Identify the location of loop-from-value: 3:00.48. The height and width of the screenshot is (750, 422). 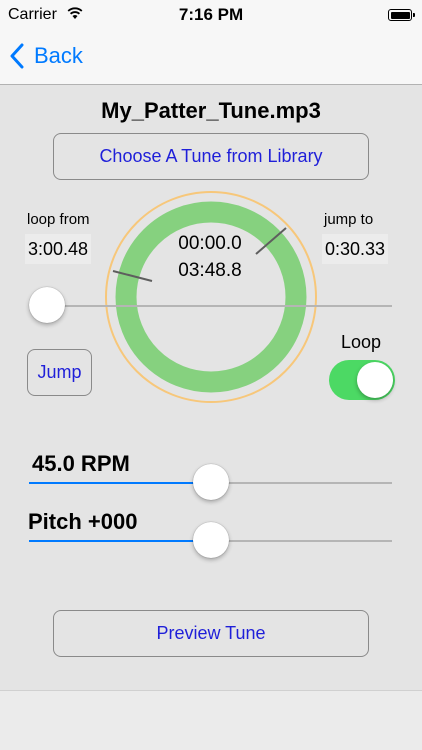
(58, 249).